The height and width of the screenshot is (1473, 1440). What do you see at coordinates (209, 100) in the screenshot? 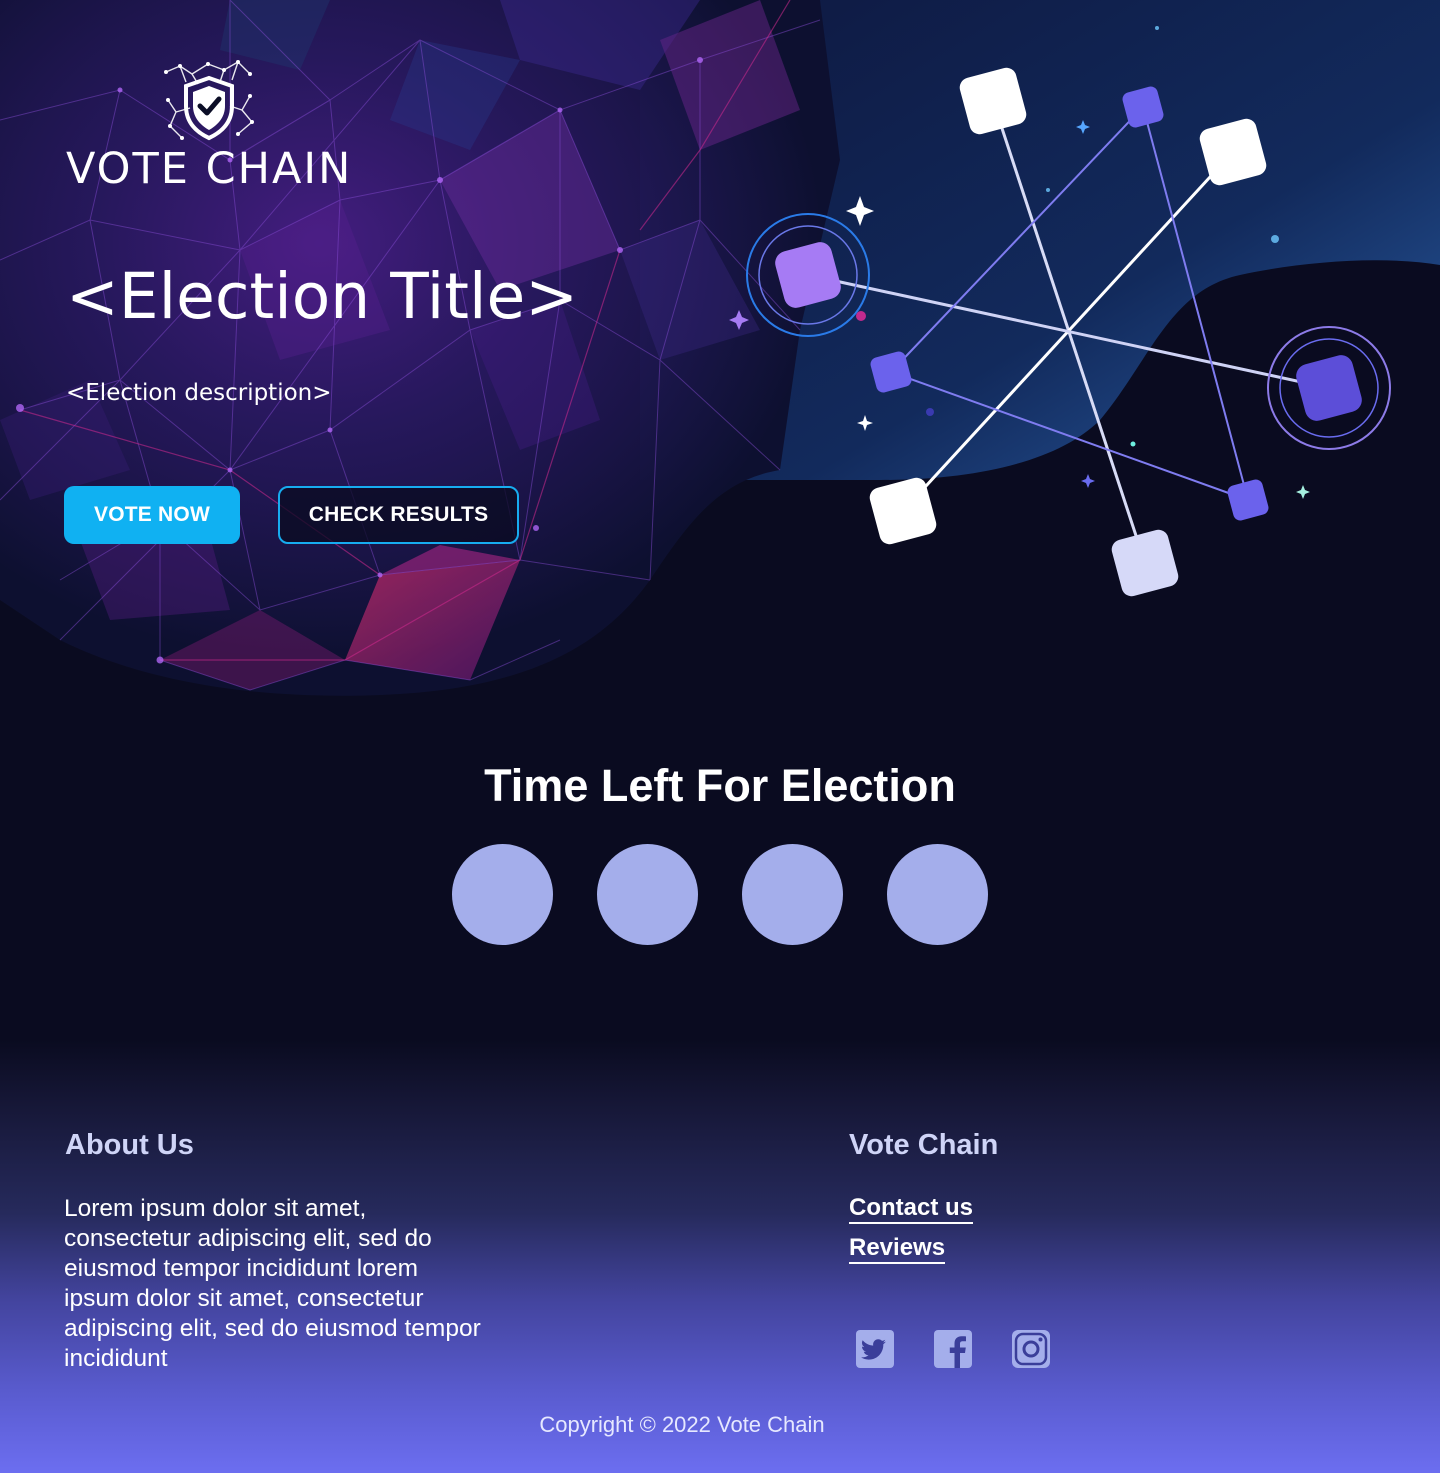
I see `shield-check-icon` at bounding box center [209, 100].